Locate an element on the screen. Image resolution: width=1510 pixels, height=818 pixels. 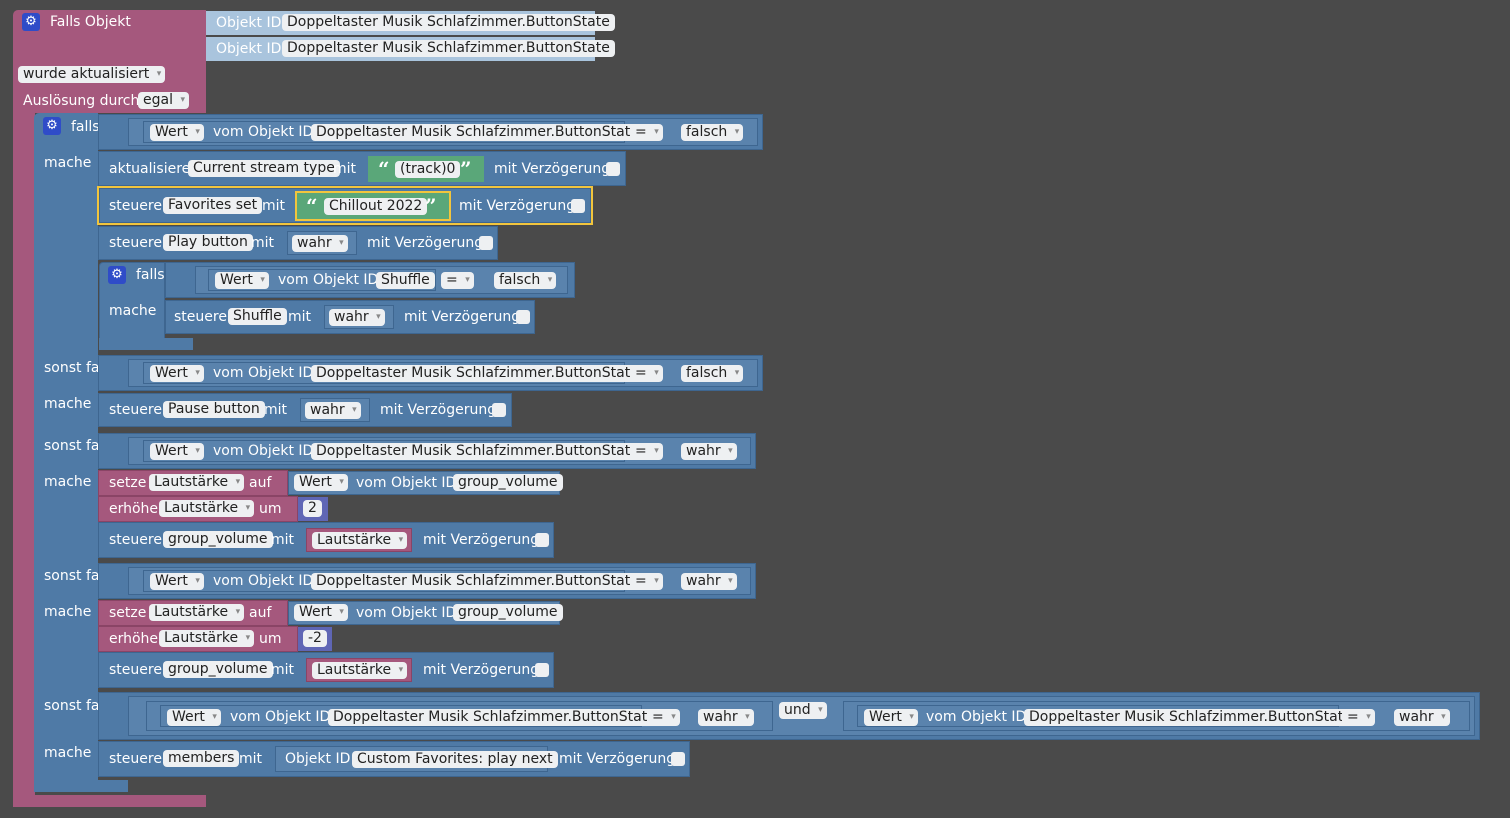
set-label: setze is located at coordinates (128, 483).